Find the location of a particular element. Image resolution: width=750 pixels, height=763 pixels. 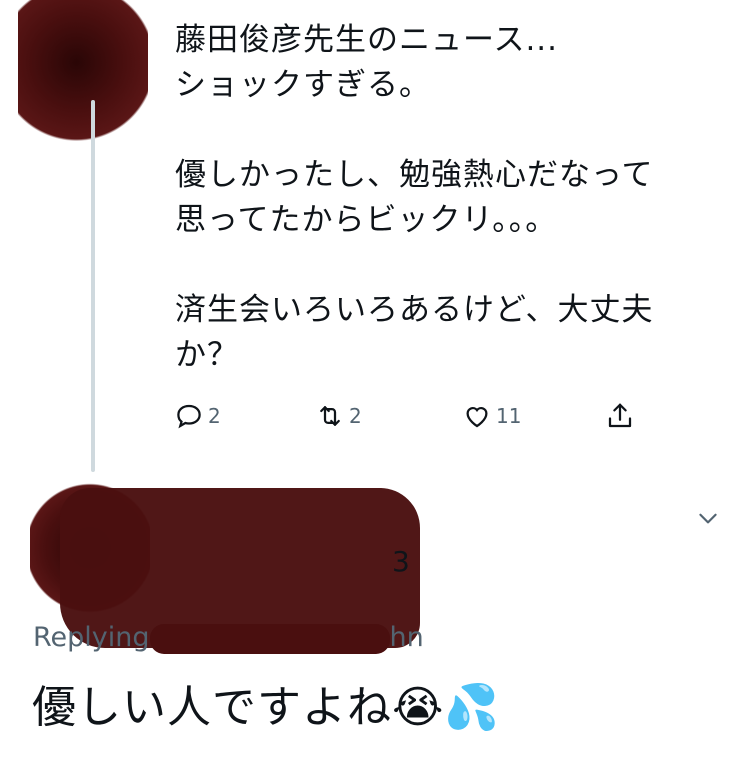

reply-button: 2 is located at coordinates (197, 416).